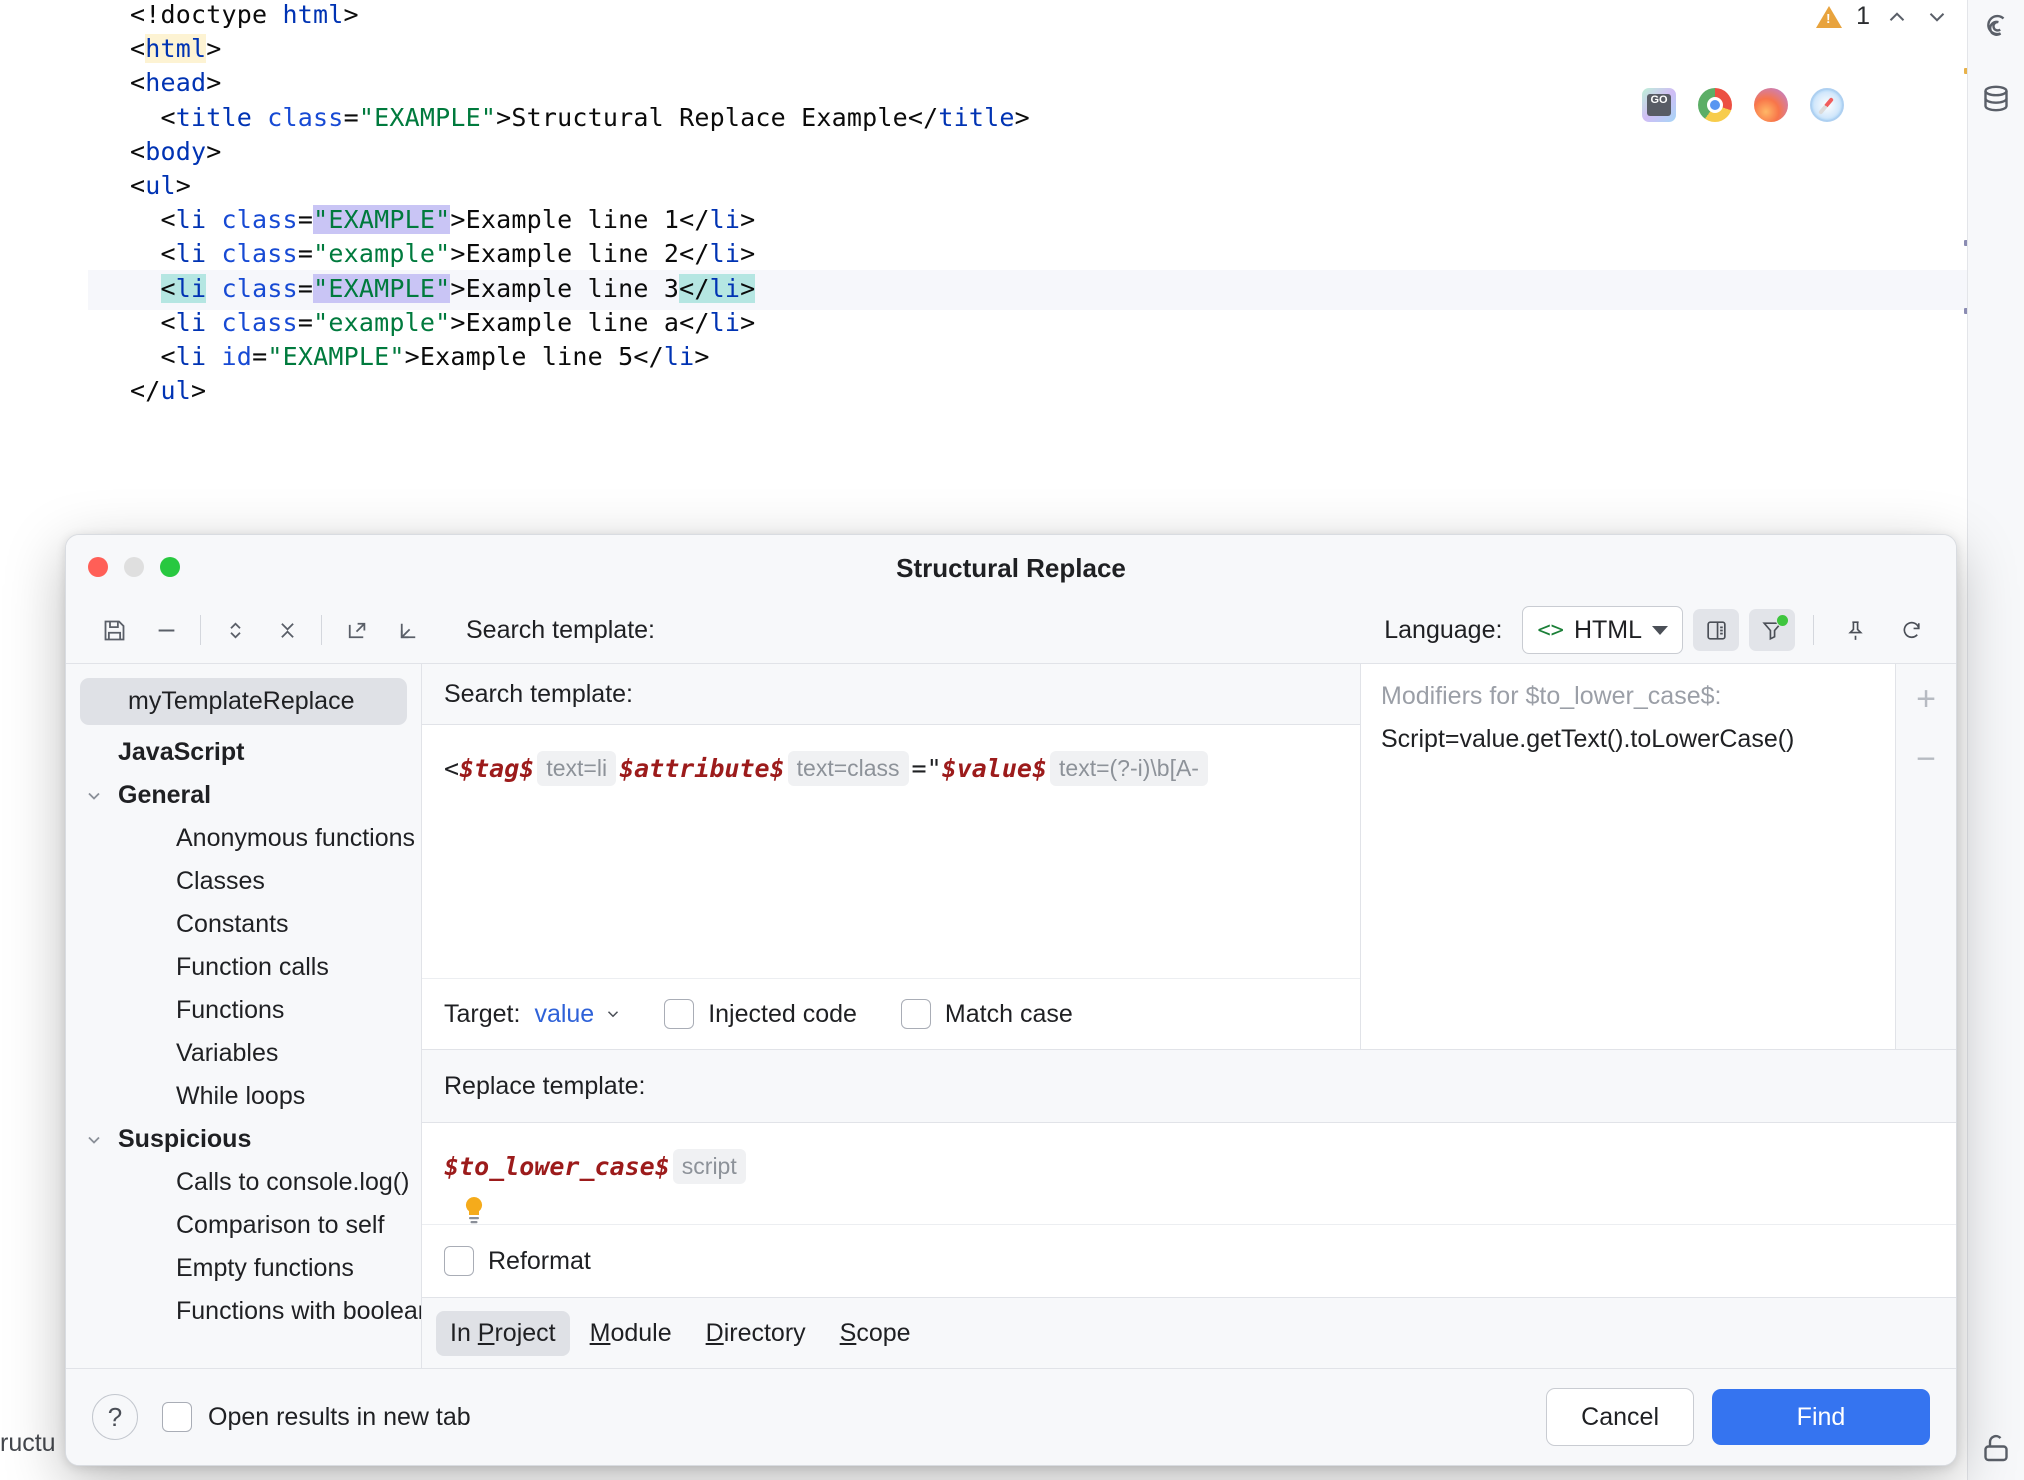 The image size is (2024, 1480). I want to click on code-token: =, so click(351, 117).